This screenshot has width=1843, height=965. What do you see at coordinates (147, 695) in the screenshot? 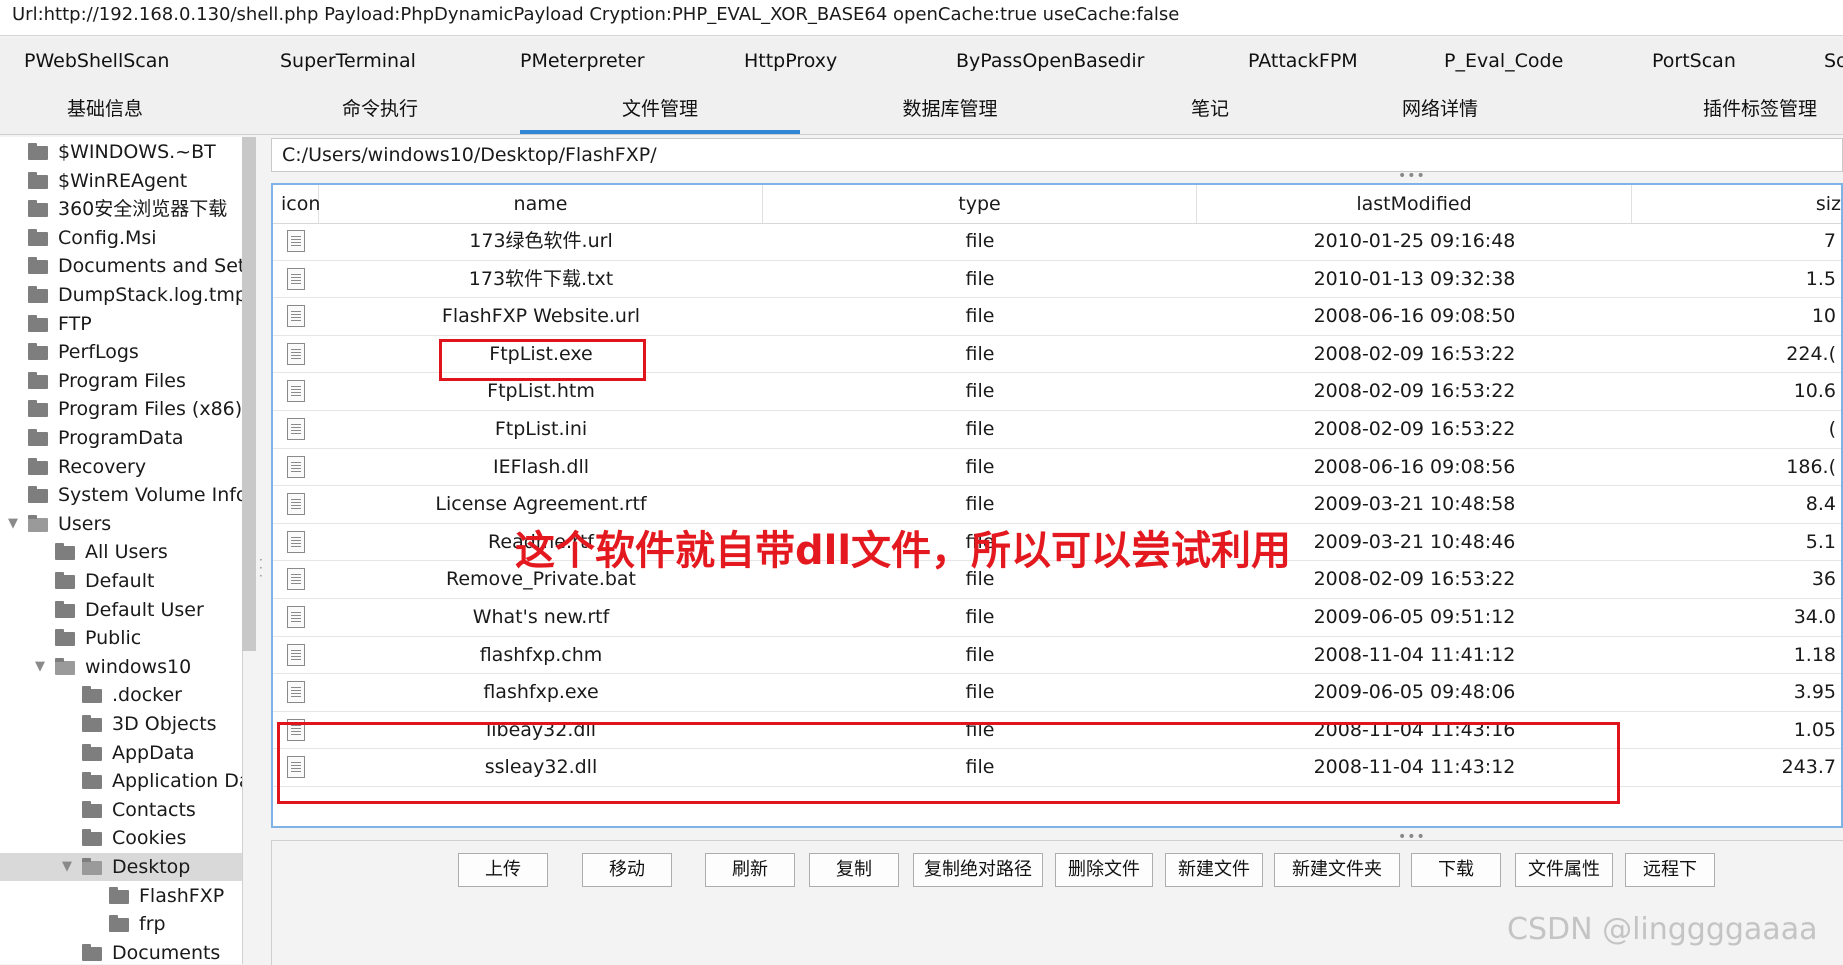
I see `tree-item-label: .docker` at bounding box center [147, 695].